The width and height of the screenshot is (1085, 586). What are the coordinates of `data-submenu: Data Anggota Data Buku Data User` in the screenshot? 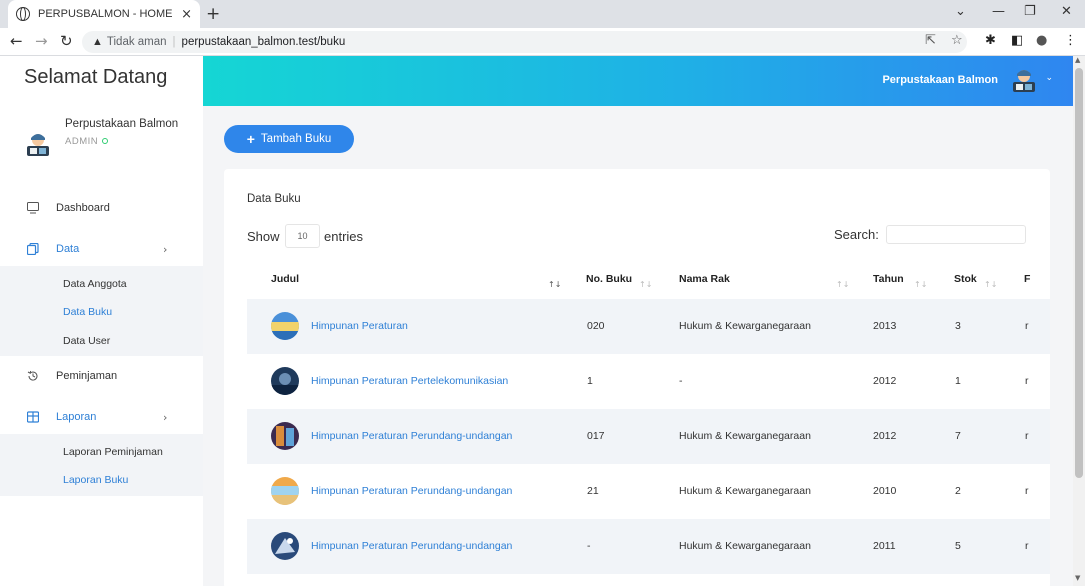 It's located at (101, 311).